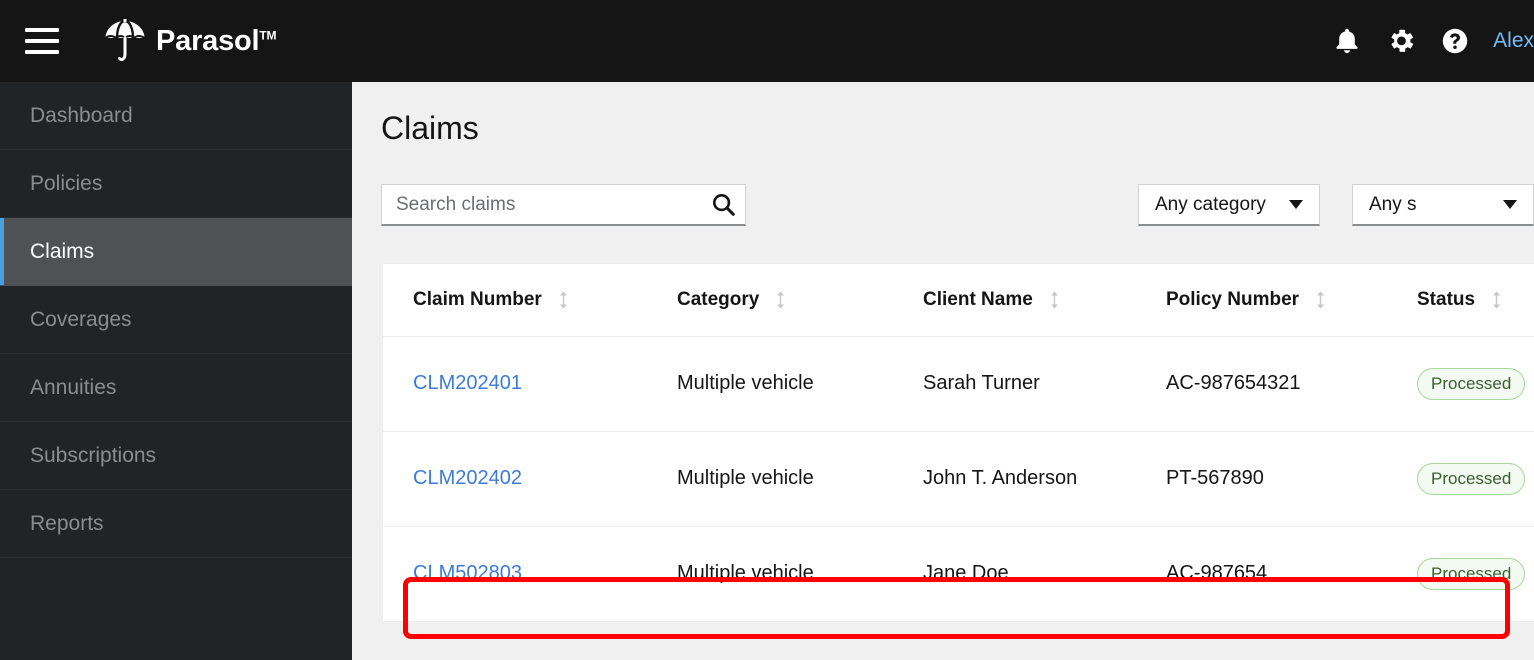 Image resolution: width=1534 pixels, height=660 pixels. I want to click on cell-claim-number: CLM202401, so click(515, 384).